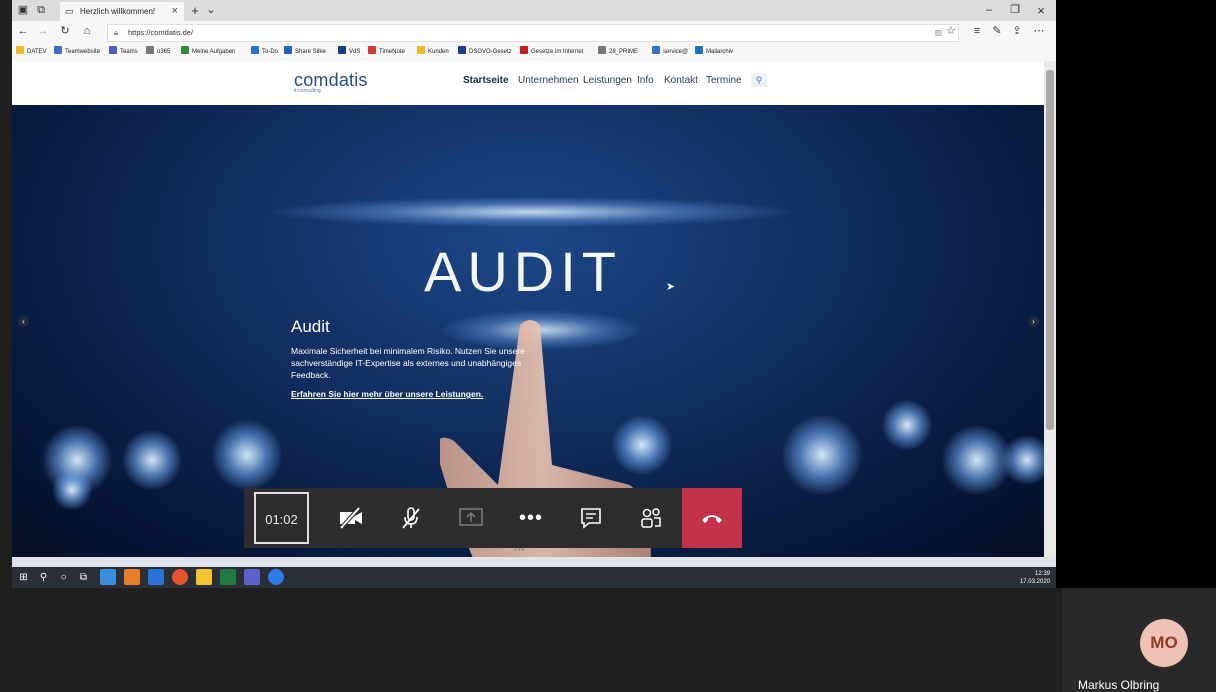 This screenshot has width=1216, height=692. I want to click on favorite-item: Teams, so click(123, 52).